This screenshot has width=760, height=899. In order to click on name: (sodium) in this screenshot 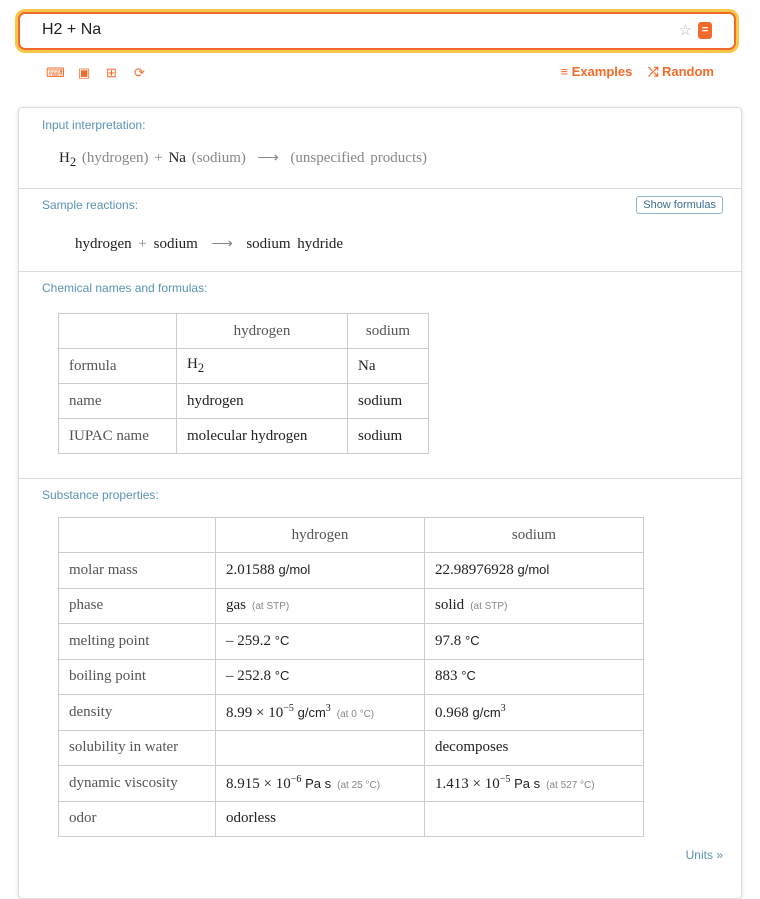, I will do `click(218, 158)`.